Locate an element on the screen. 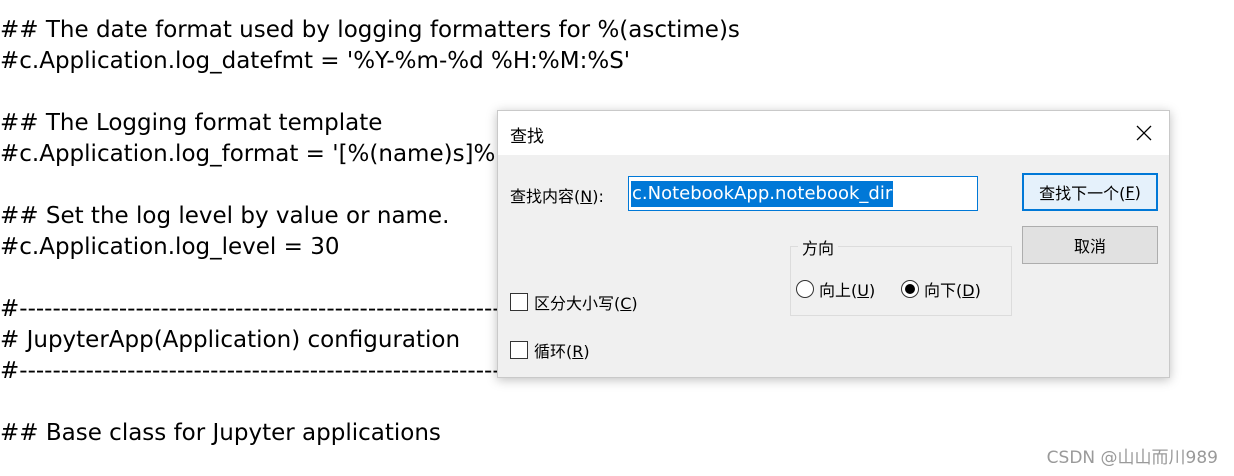 The image size is (1234, 476). dialog-titlebar: 查找 is located at coordinates (833, 133).